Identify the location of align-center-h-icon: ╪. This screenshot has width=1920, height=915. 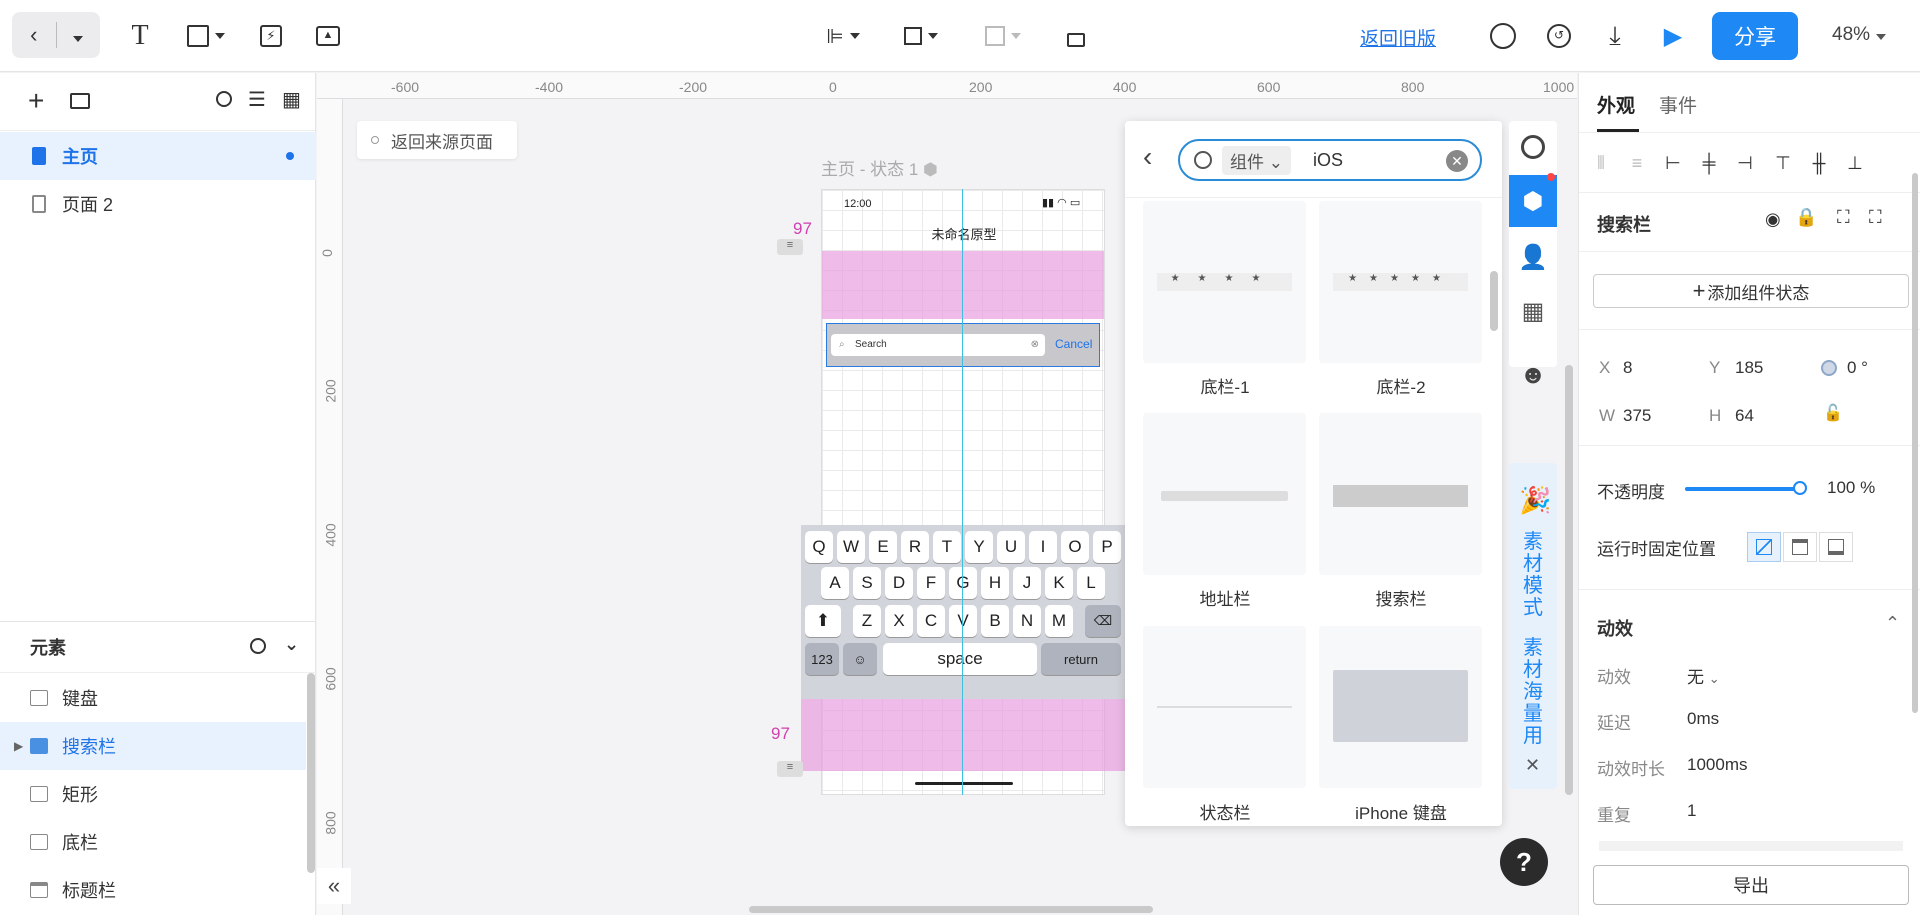
(1709, 163).